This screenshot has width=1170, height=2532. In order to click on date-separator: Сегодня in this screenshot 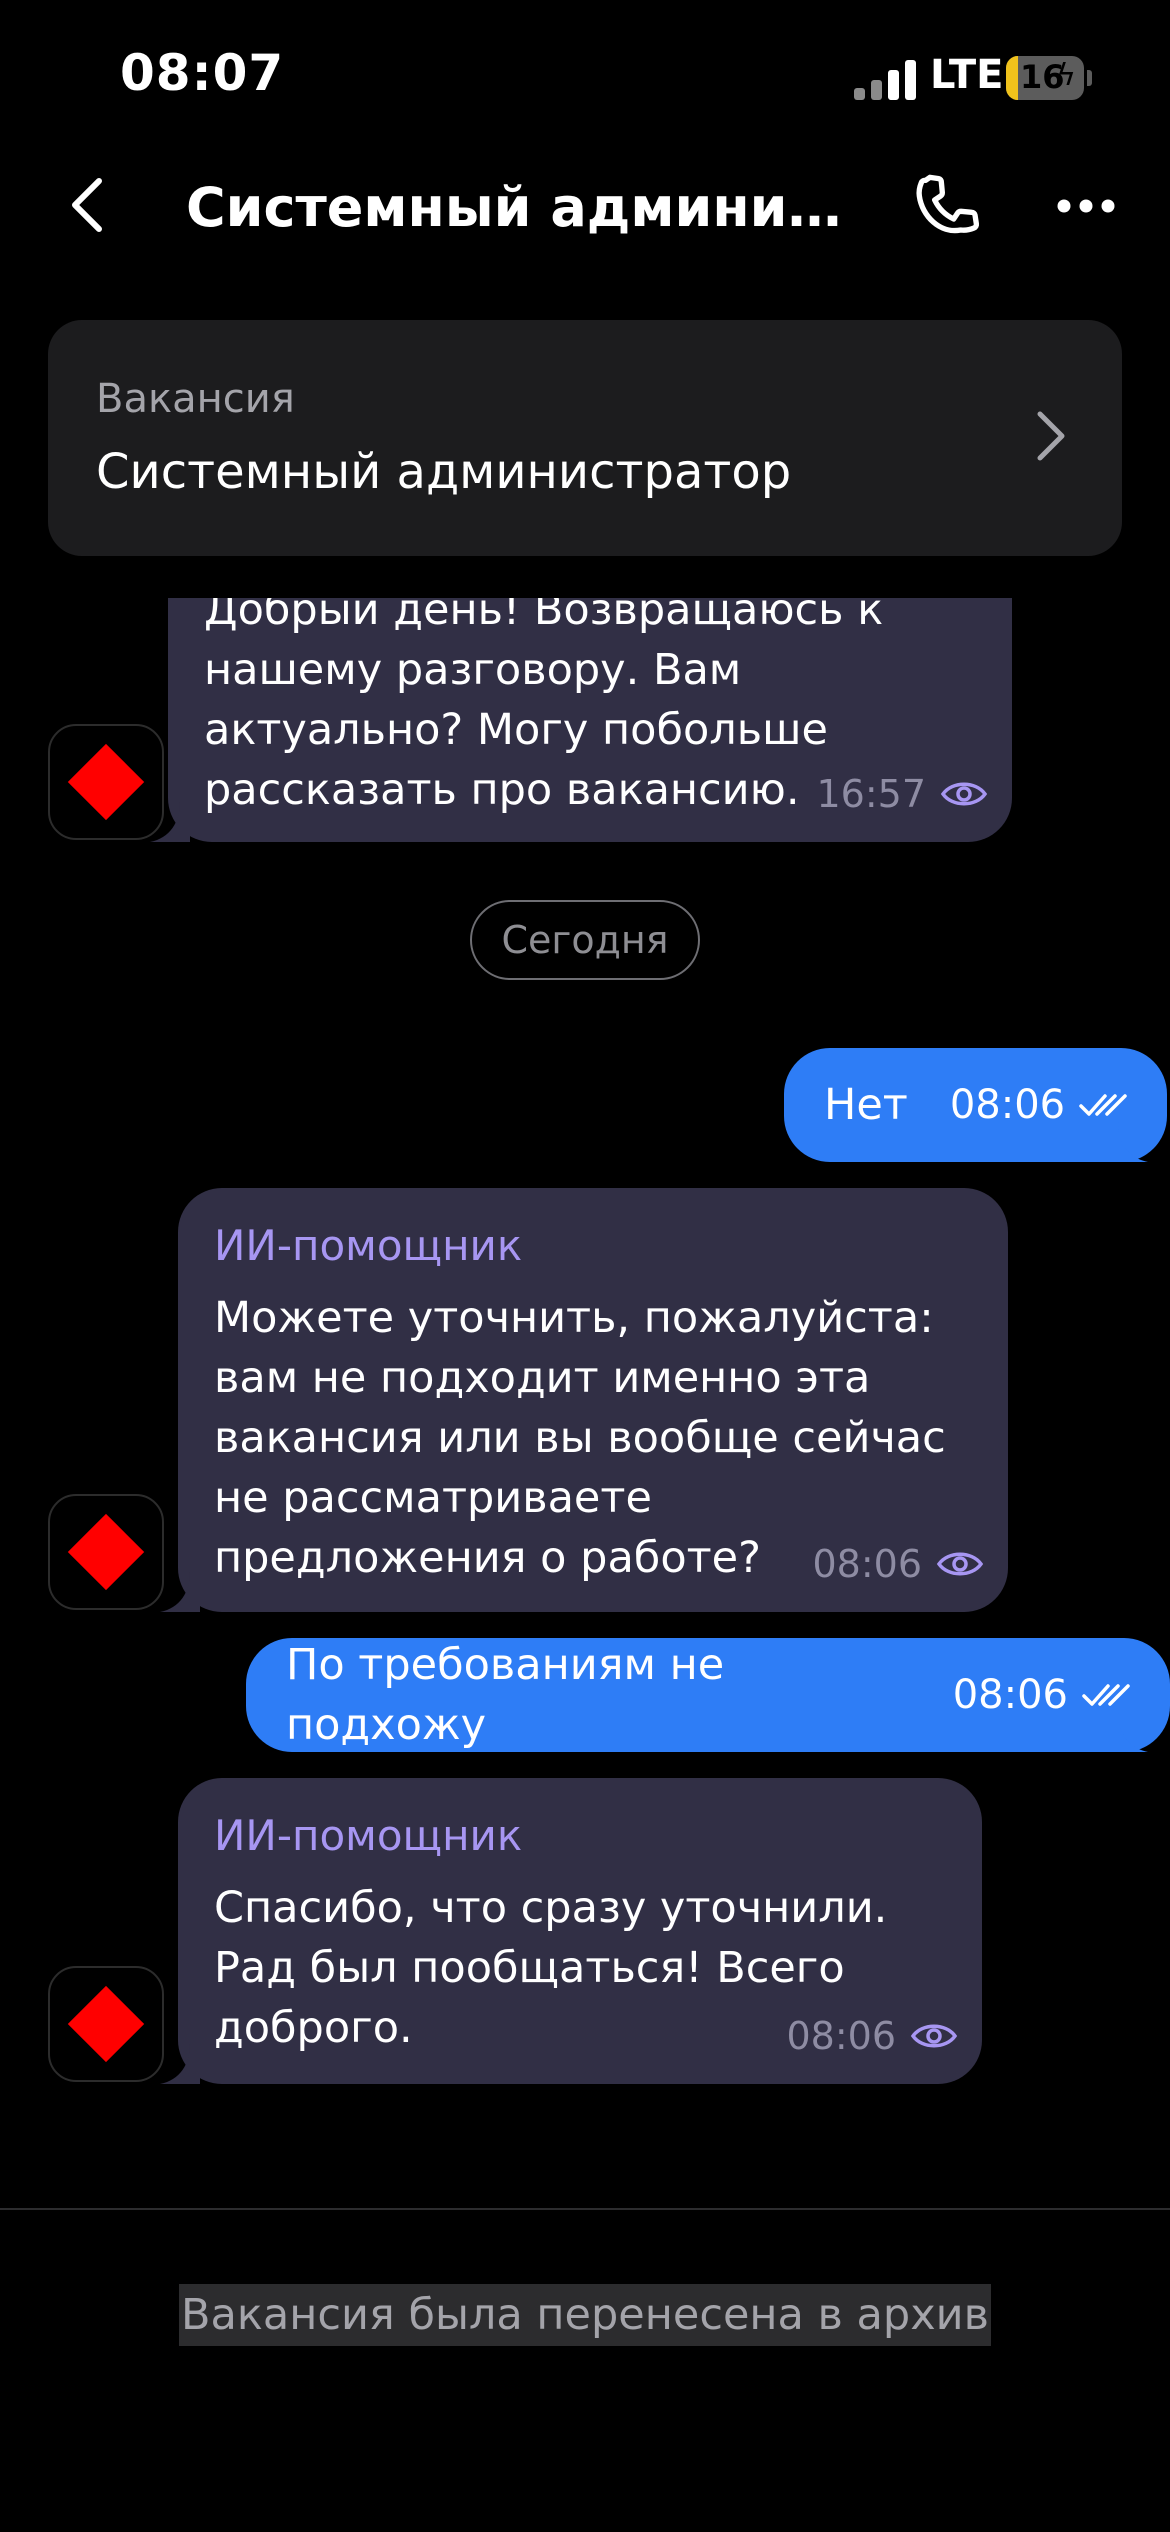, I will do `click(585, 940)`.